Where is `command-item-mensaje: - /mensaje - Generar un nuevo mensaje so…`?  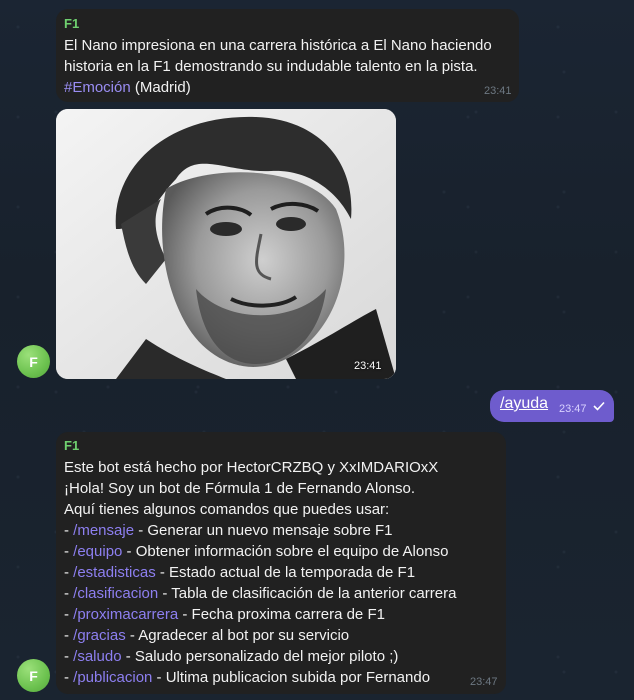 command-item-mensaje: - /mensaje - Generar un nuevo mensaje so… is located at coordinates (228, 530).